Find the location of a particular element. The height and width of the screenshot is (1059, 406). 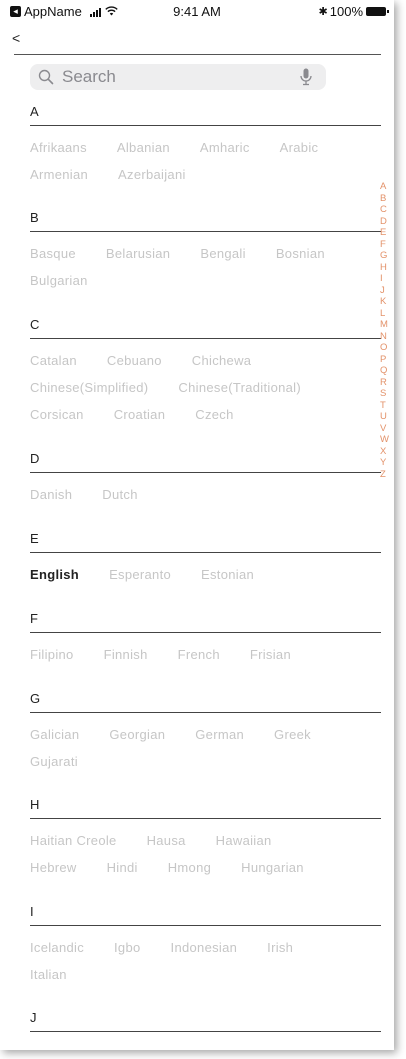

index-letter: C is located at coordinates (387, 210).